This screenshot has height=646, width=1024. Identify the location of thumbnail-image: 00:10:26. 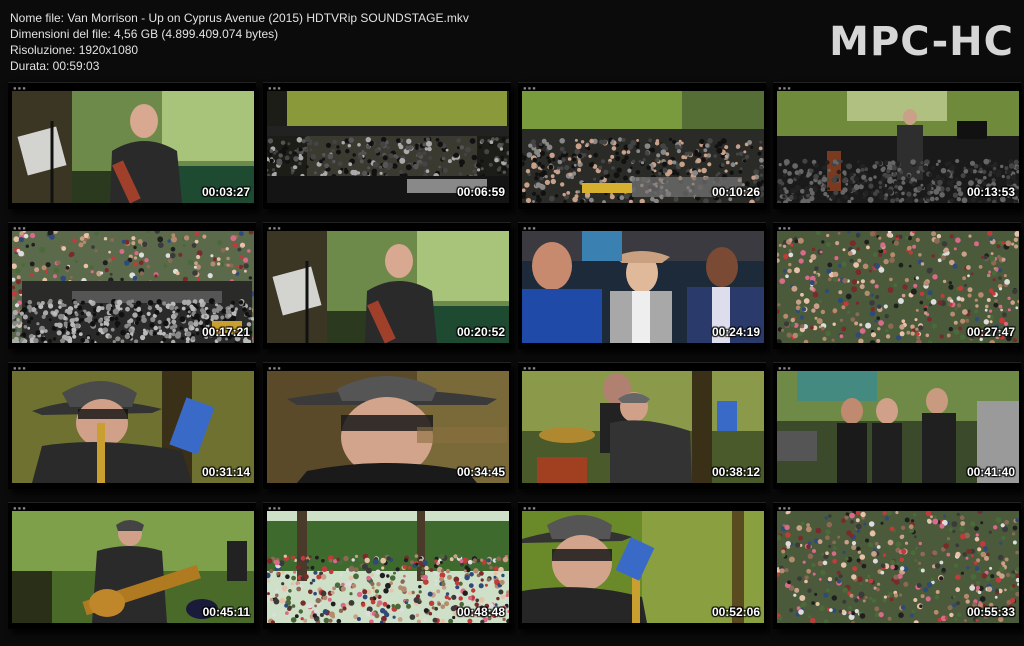
(643, 147).